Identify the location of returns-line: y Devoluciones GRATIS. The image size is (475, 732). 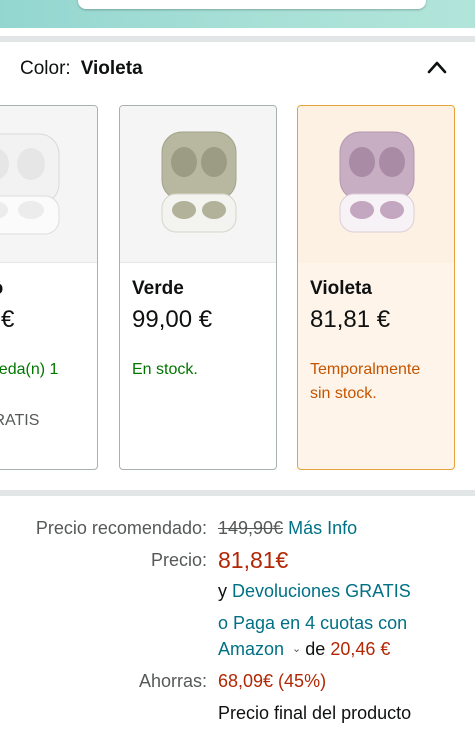
(314, 591).